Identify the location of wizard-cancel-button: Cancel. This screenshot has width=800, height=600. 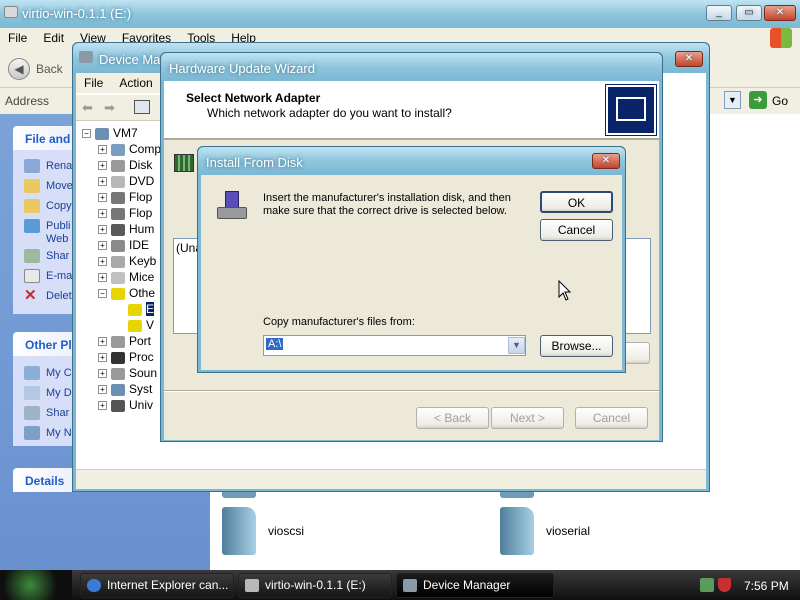
(611, 418).